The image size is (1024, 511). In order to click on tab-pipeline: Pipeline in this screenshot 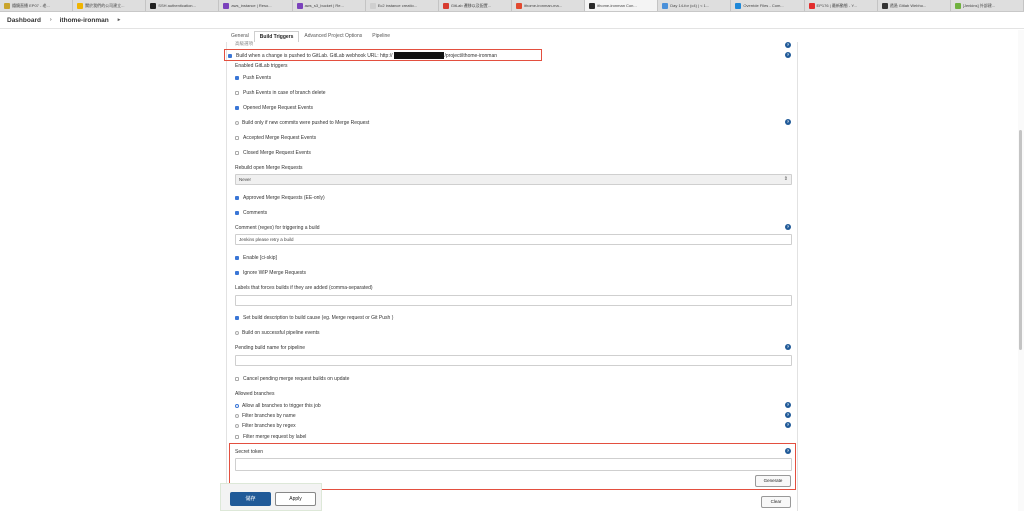, I will do `click(381, 36)`.